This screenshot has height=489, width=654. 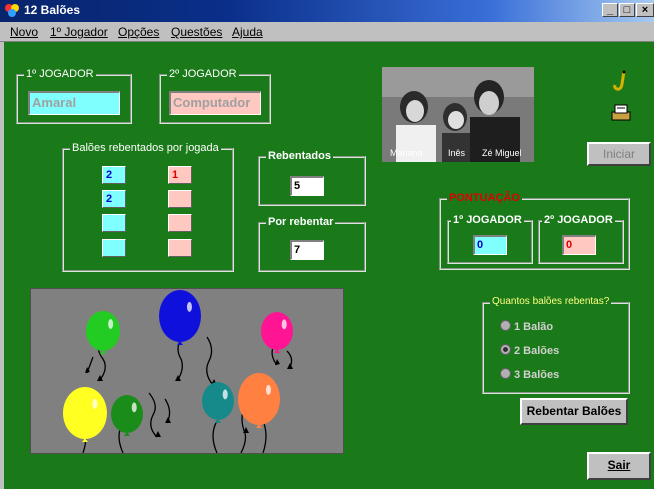 I want to click on family-photo: Mariana Inês Zé Miguel, so click(x=458, y=114).